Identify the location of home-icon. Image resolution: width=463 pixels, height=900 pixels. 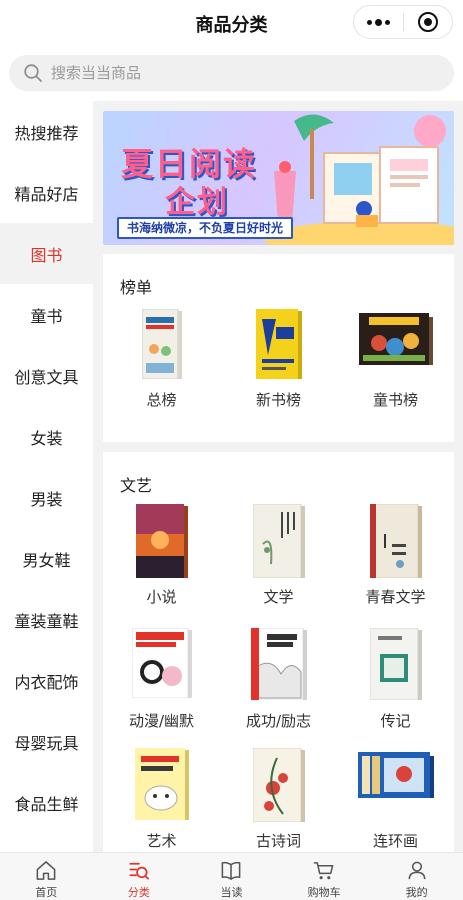
(46, 870).